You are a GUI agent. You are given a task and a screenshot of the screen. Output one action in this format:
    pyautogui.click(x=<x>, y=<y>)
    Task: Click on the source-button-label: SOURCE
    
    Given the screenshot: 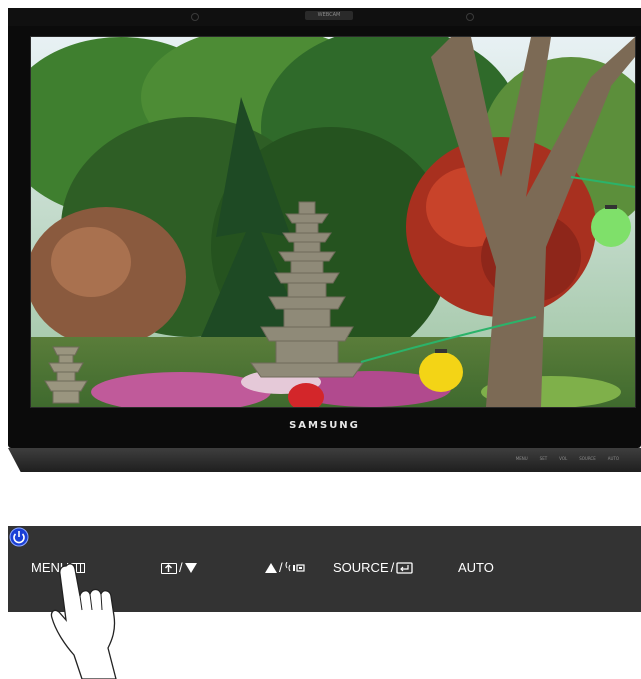 What is the action you would take?
    pyautogui.click(x=361, y=567)
    